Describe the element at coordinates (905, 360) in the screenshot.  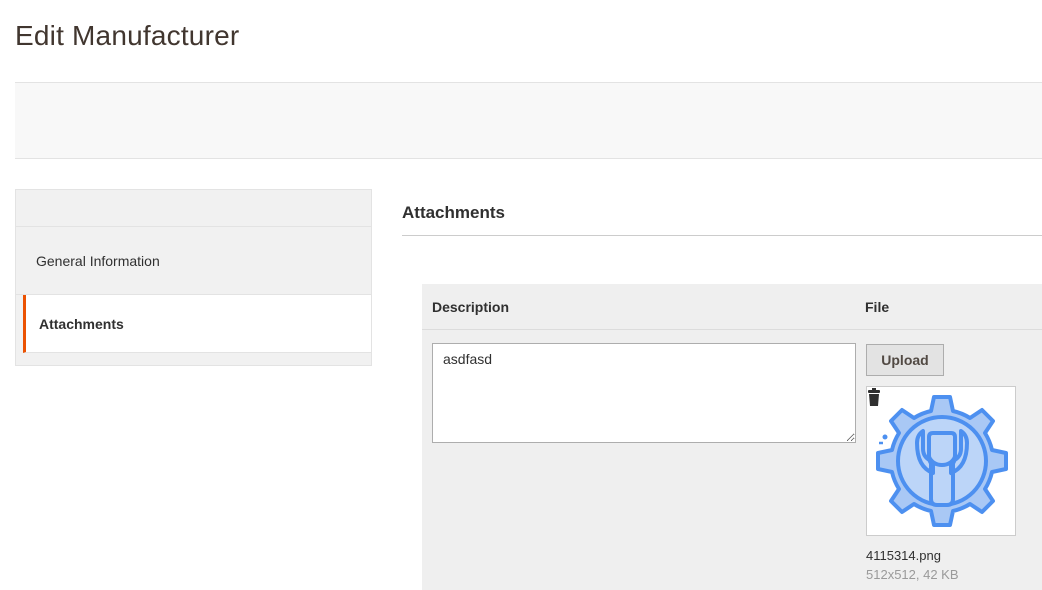
I see `upload-button: Upload` at that location.